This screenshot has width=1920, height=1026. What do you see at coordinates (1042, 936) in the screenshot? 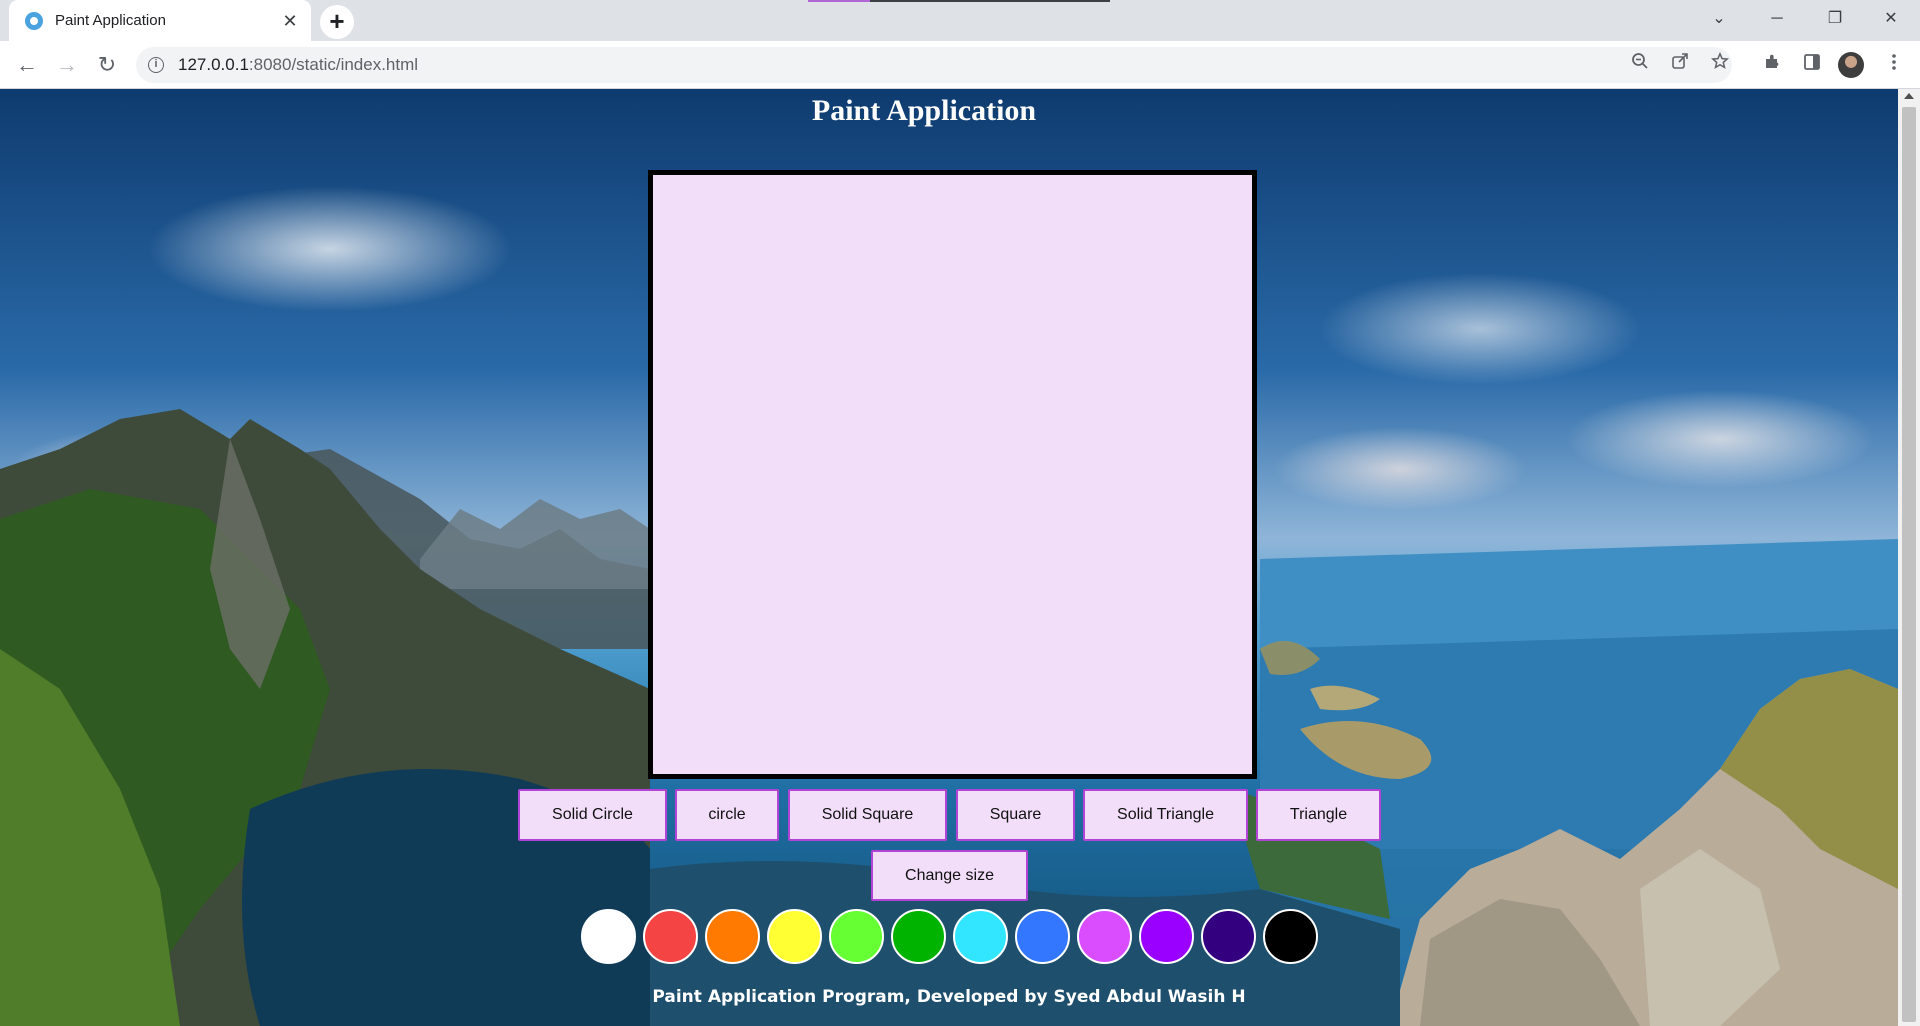
I see `color-swatch-blue` at bounding box center [1042, 936].